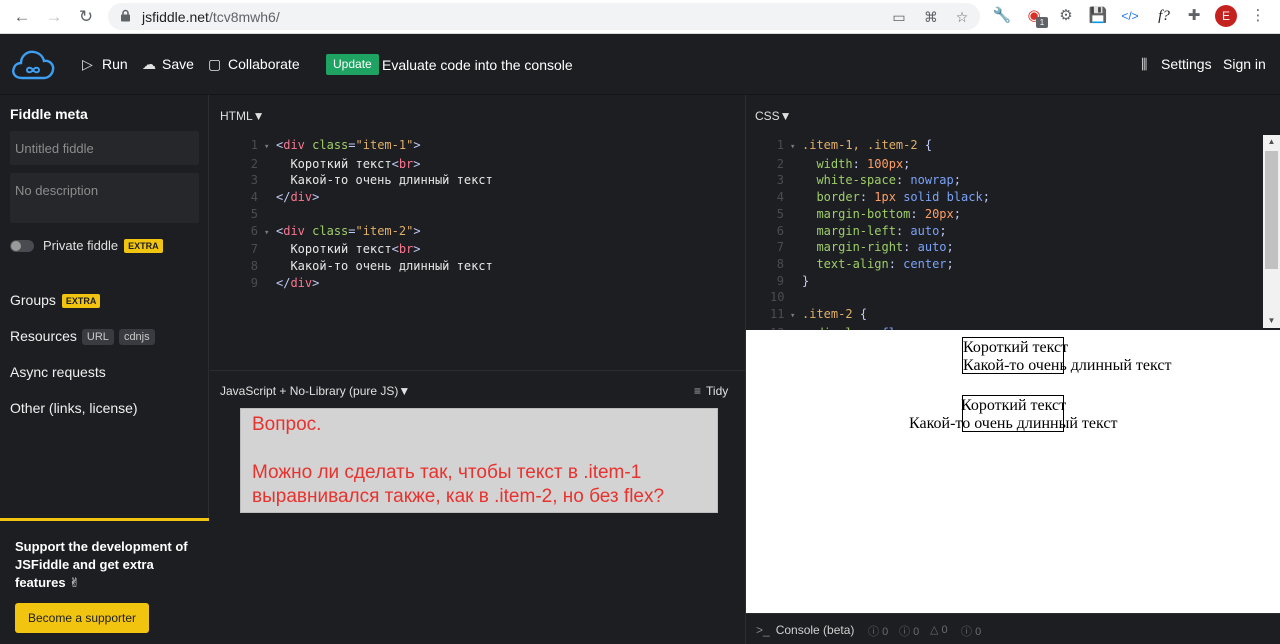  I want to click on extension-badge: 1, so click(1042, 22).